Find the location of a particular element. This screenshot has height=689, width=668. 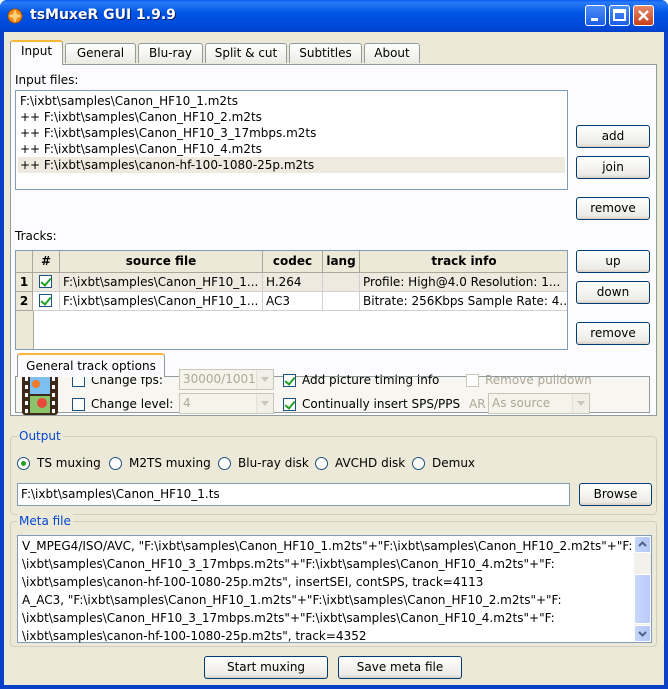

down-button: down is located at coordinates (613, 292).